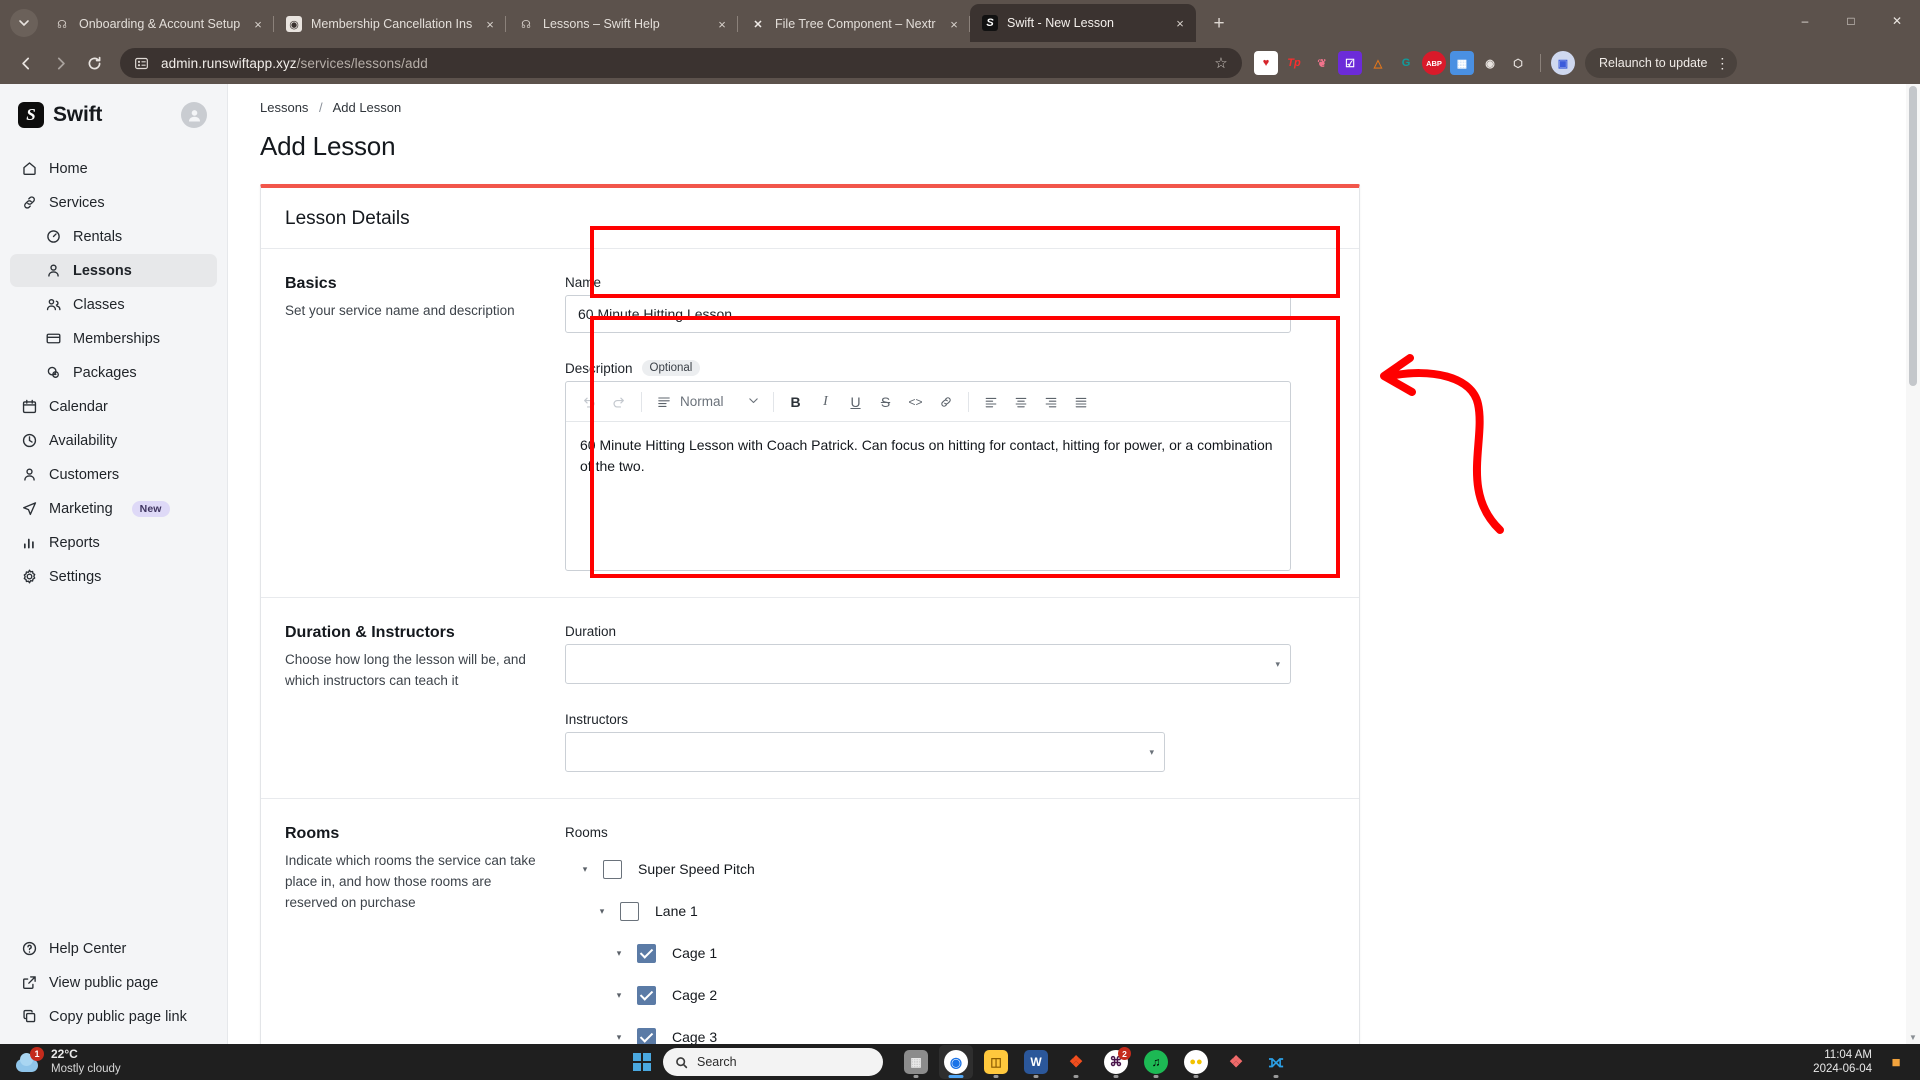  What do you see at coordinates (826, 402) in the screenshot?
I see `italic-icon: I` at bounding box center [826, 402].